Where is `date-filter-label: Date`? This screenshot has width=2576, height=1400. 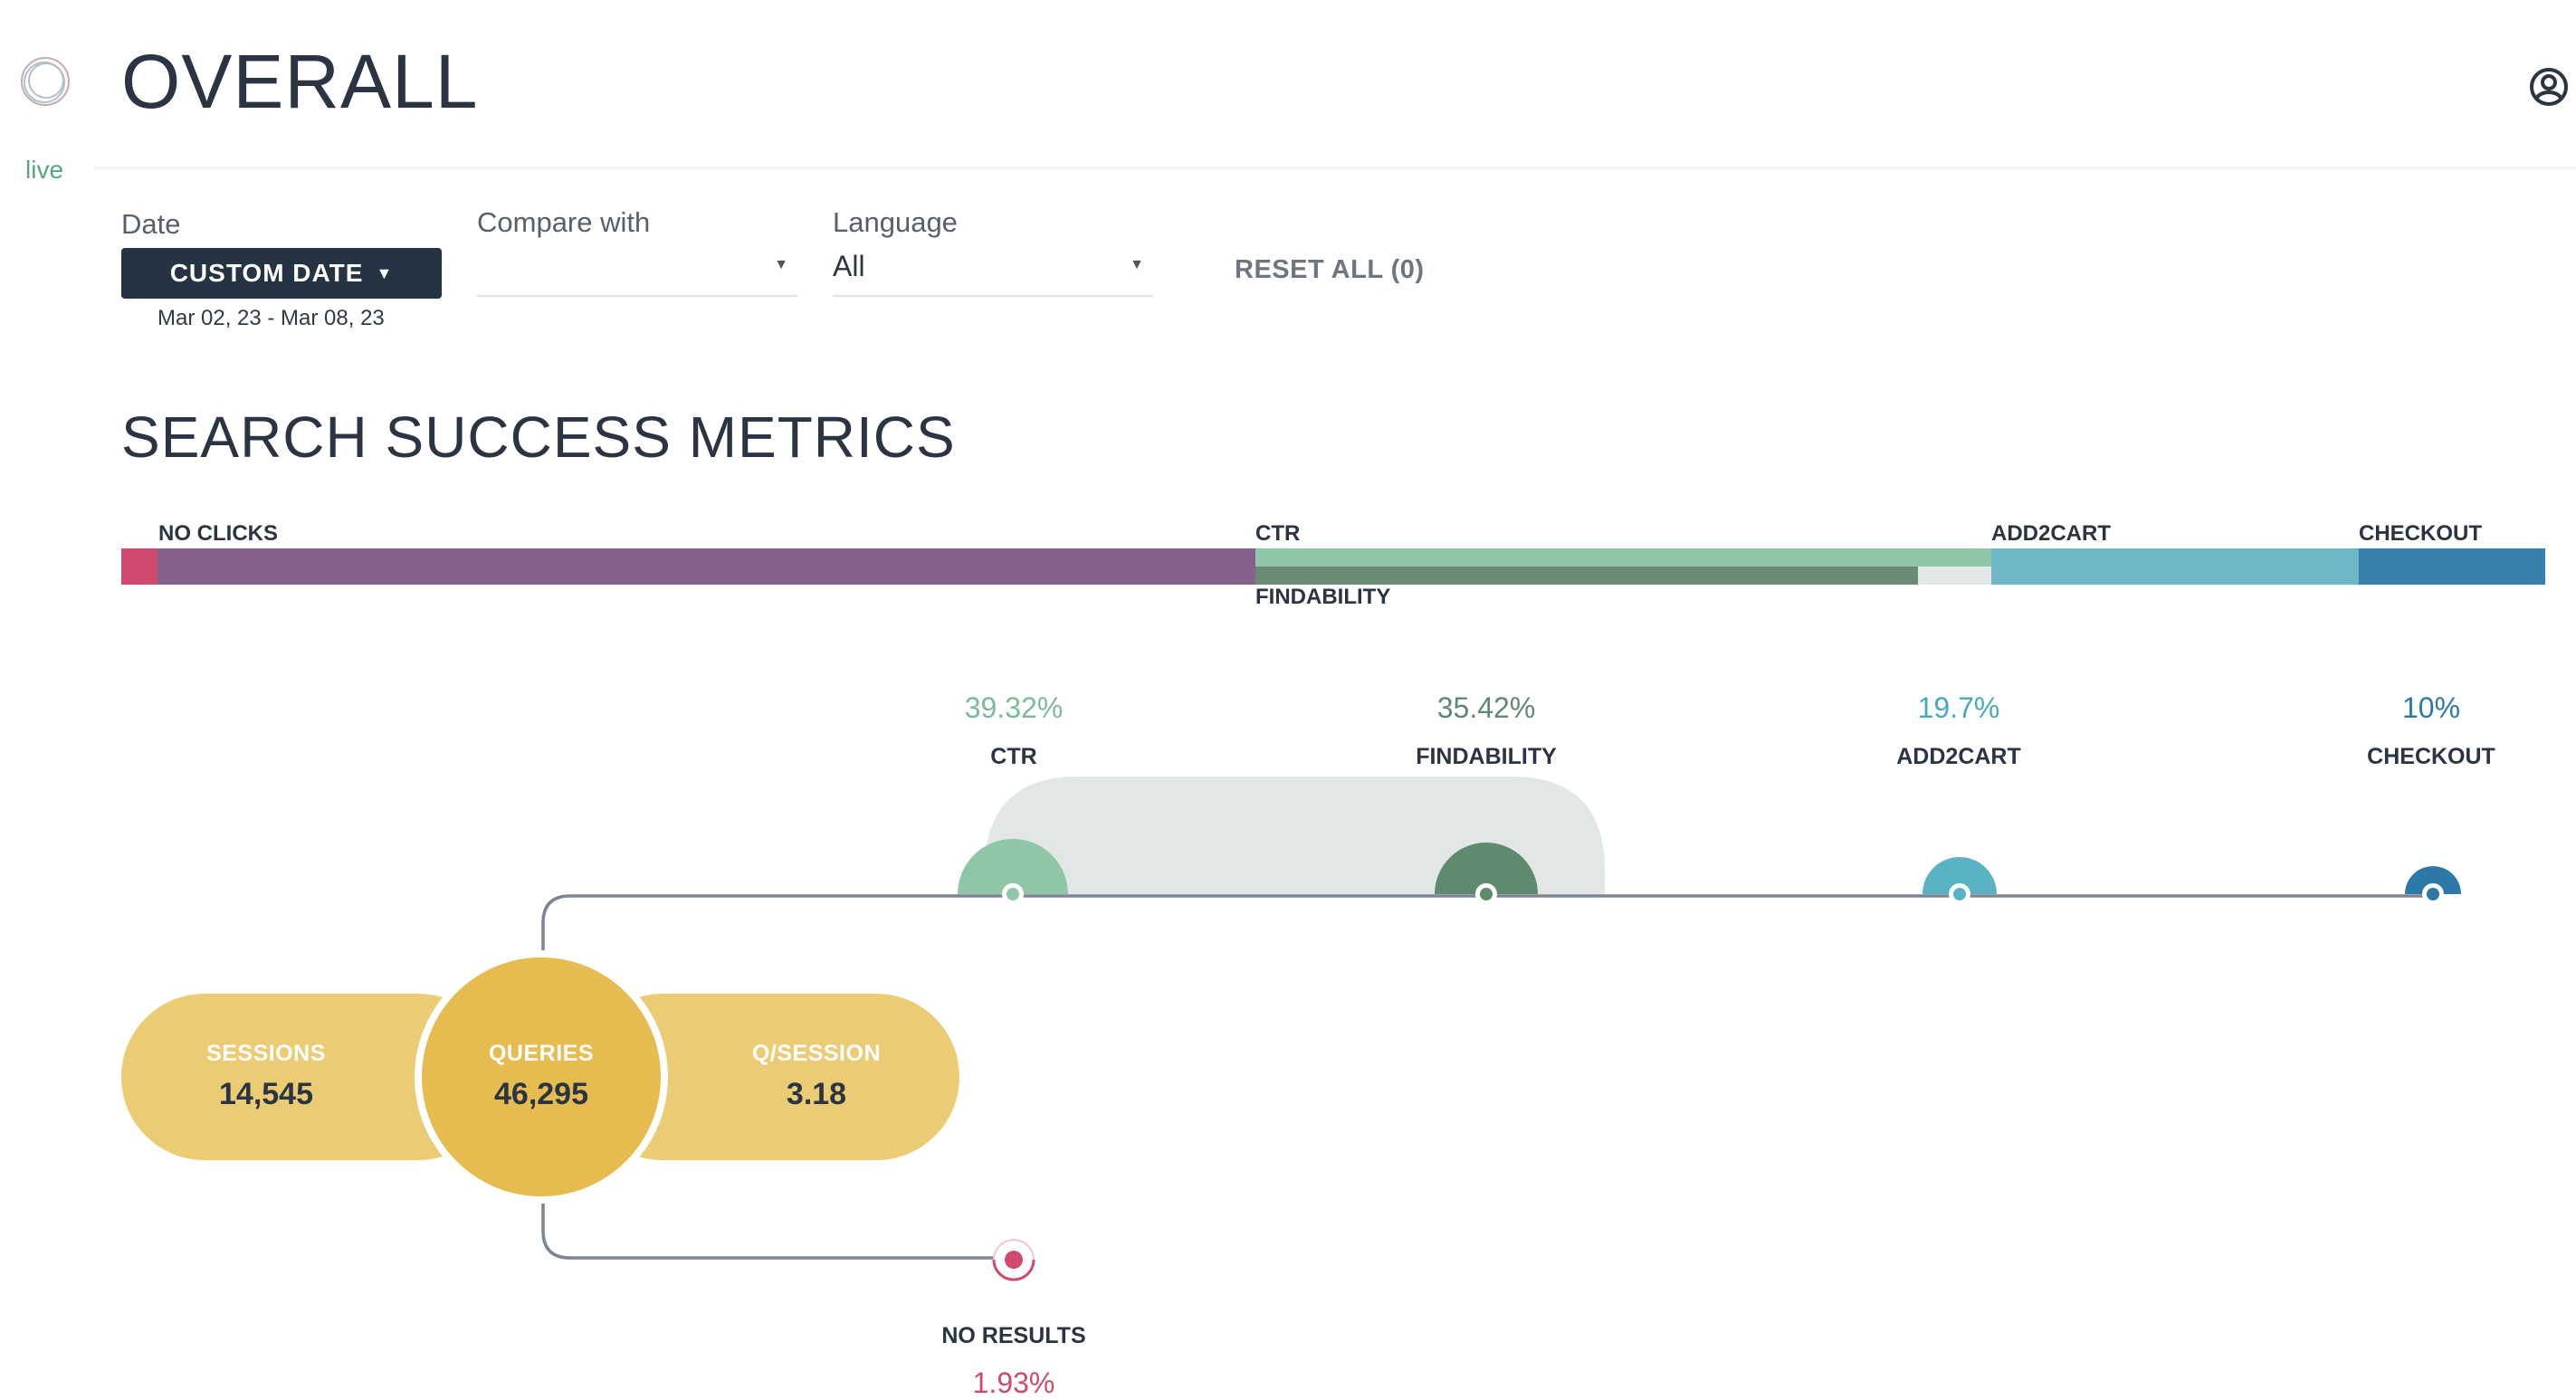 date-filter-label: Date is located at coordinates (151, 224).